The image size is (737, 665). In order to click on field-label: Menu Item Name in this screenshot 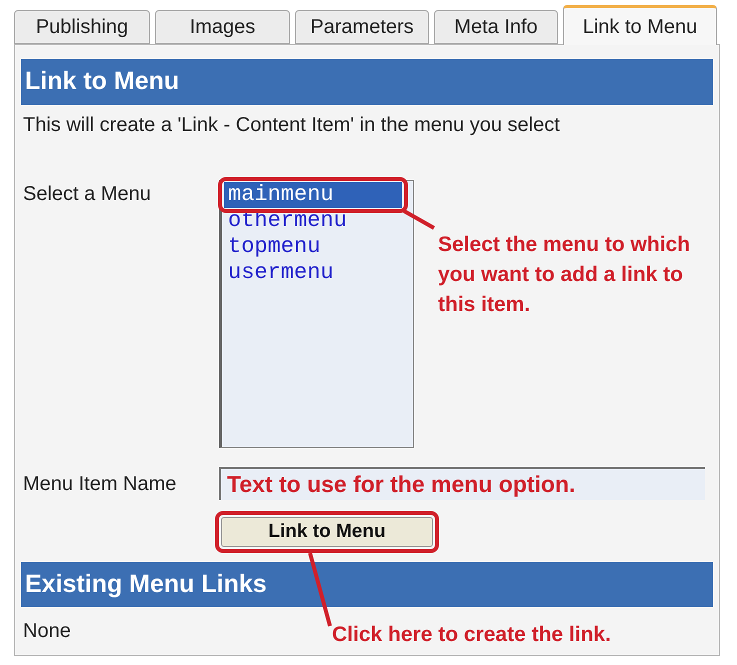, I will do `click(100, 484)`.